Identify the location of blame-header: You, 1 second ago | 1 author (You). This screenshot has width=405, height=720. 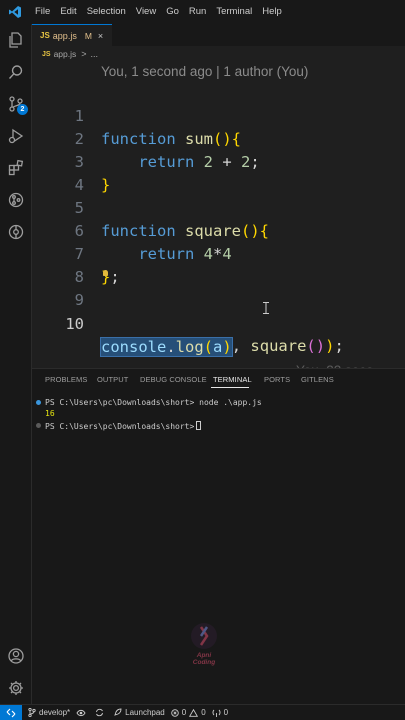
(204, 71).